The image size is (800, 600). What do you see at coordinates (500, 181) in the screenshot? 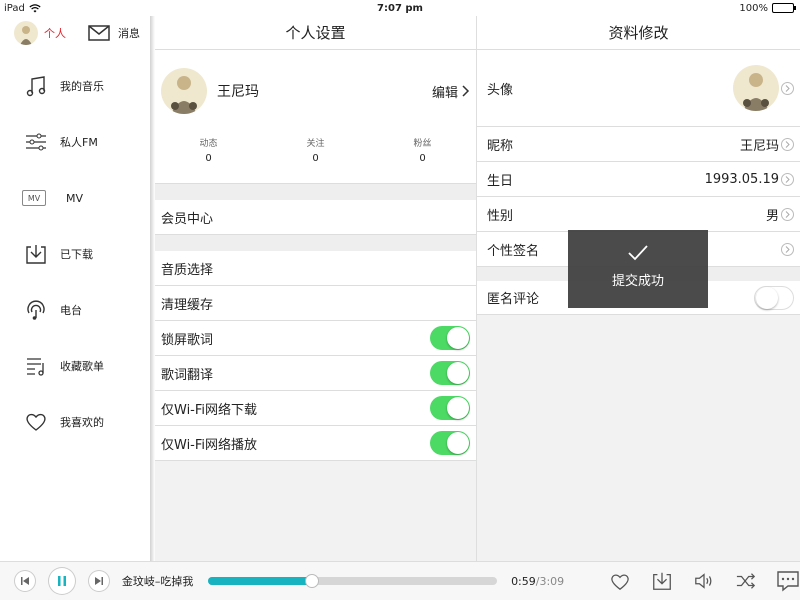
I see `row-label: 生日` at bounding box center [500, 181].